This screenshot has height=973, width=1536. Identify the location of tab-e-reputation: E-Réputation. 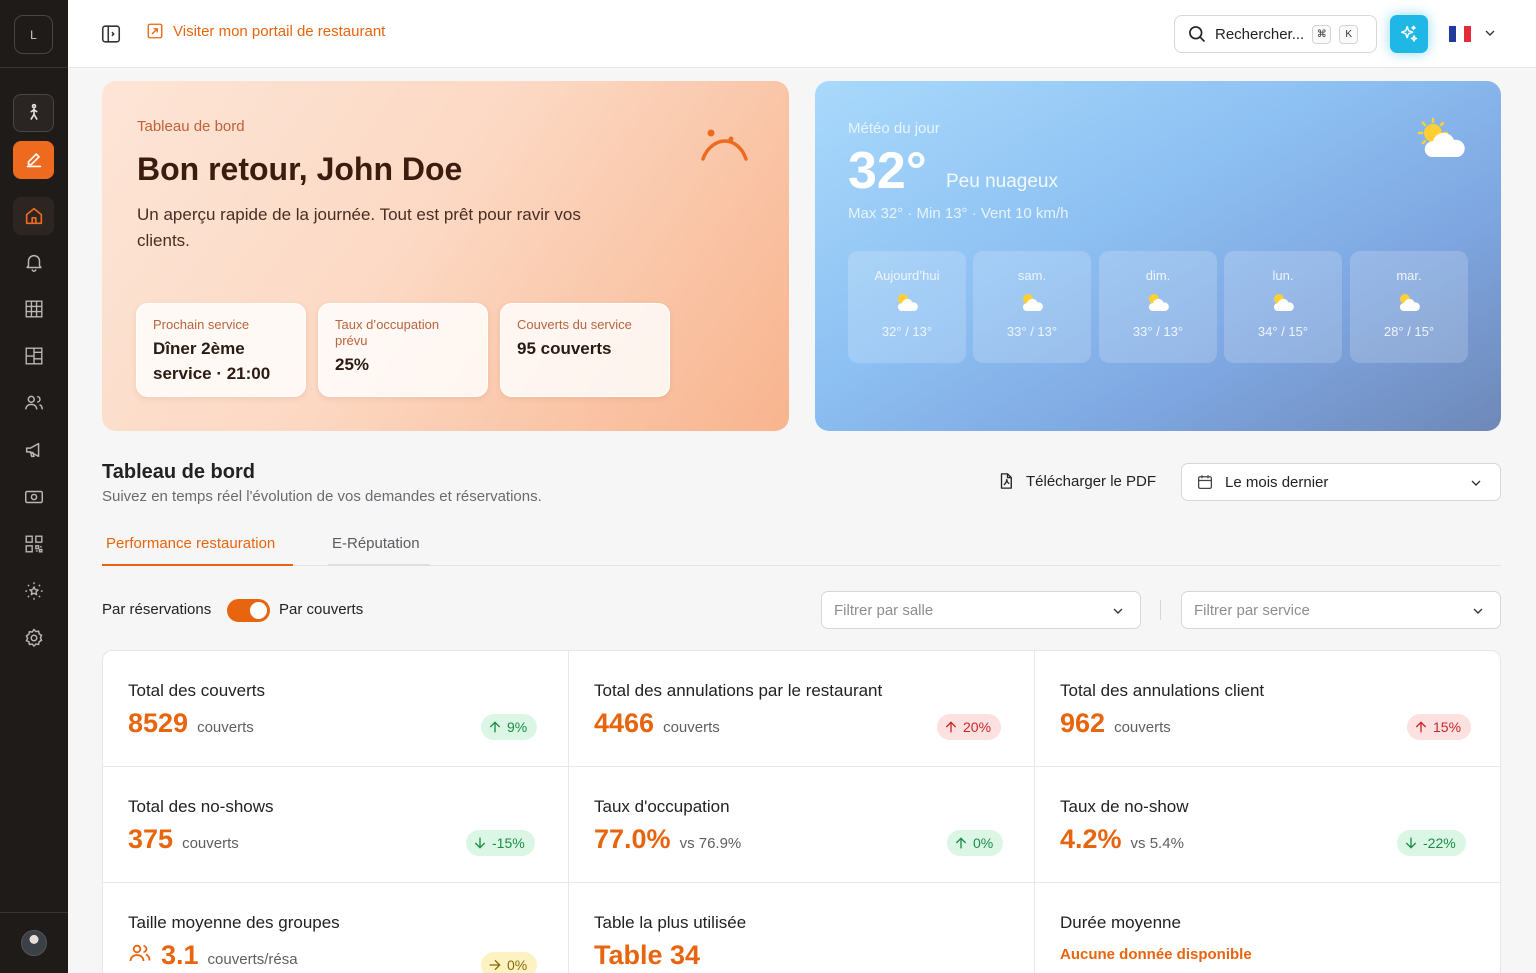
(379, 547).